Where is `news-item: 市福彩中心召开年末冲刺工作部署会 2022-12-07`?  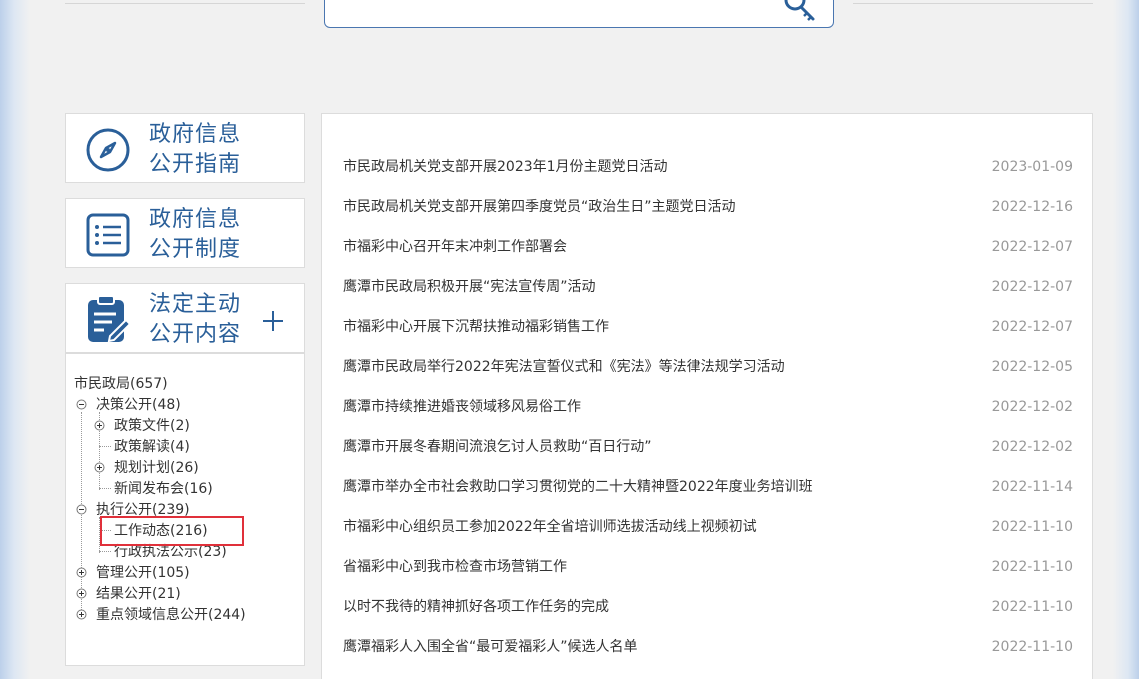 news-item: 市福彩中心召开年末冲刺工作部署会 2022-12-07 is located at coordinates (708, 247).